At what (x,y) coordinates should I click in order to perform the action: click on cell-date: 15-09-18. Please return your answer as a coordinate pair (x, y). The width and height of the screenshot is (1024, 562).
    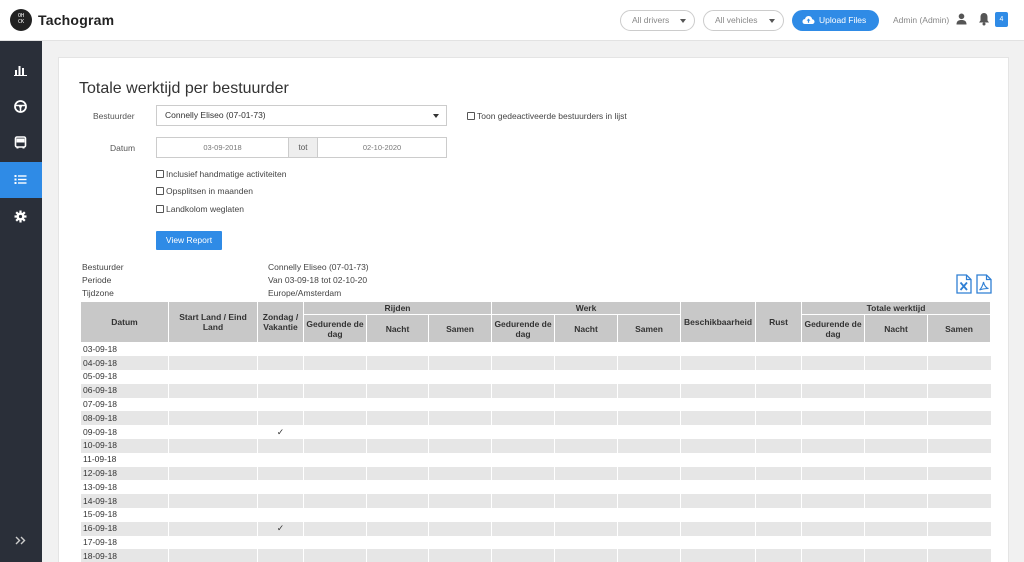
    Looking at the image, I should click on (124, 515).